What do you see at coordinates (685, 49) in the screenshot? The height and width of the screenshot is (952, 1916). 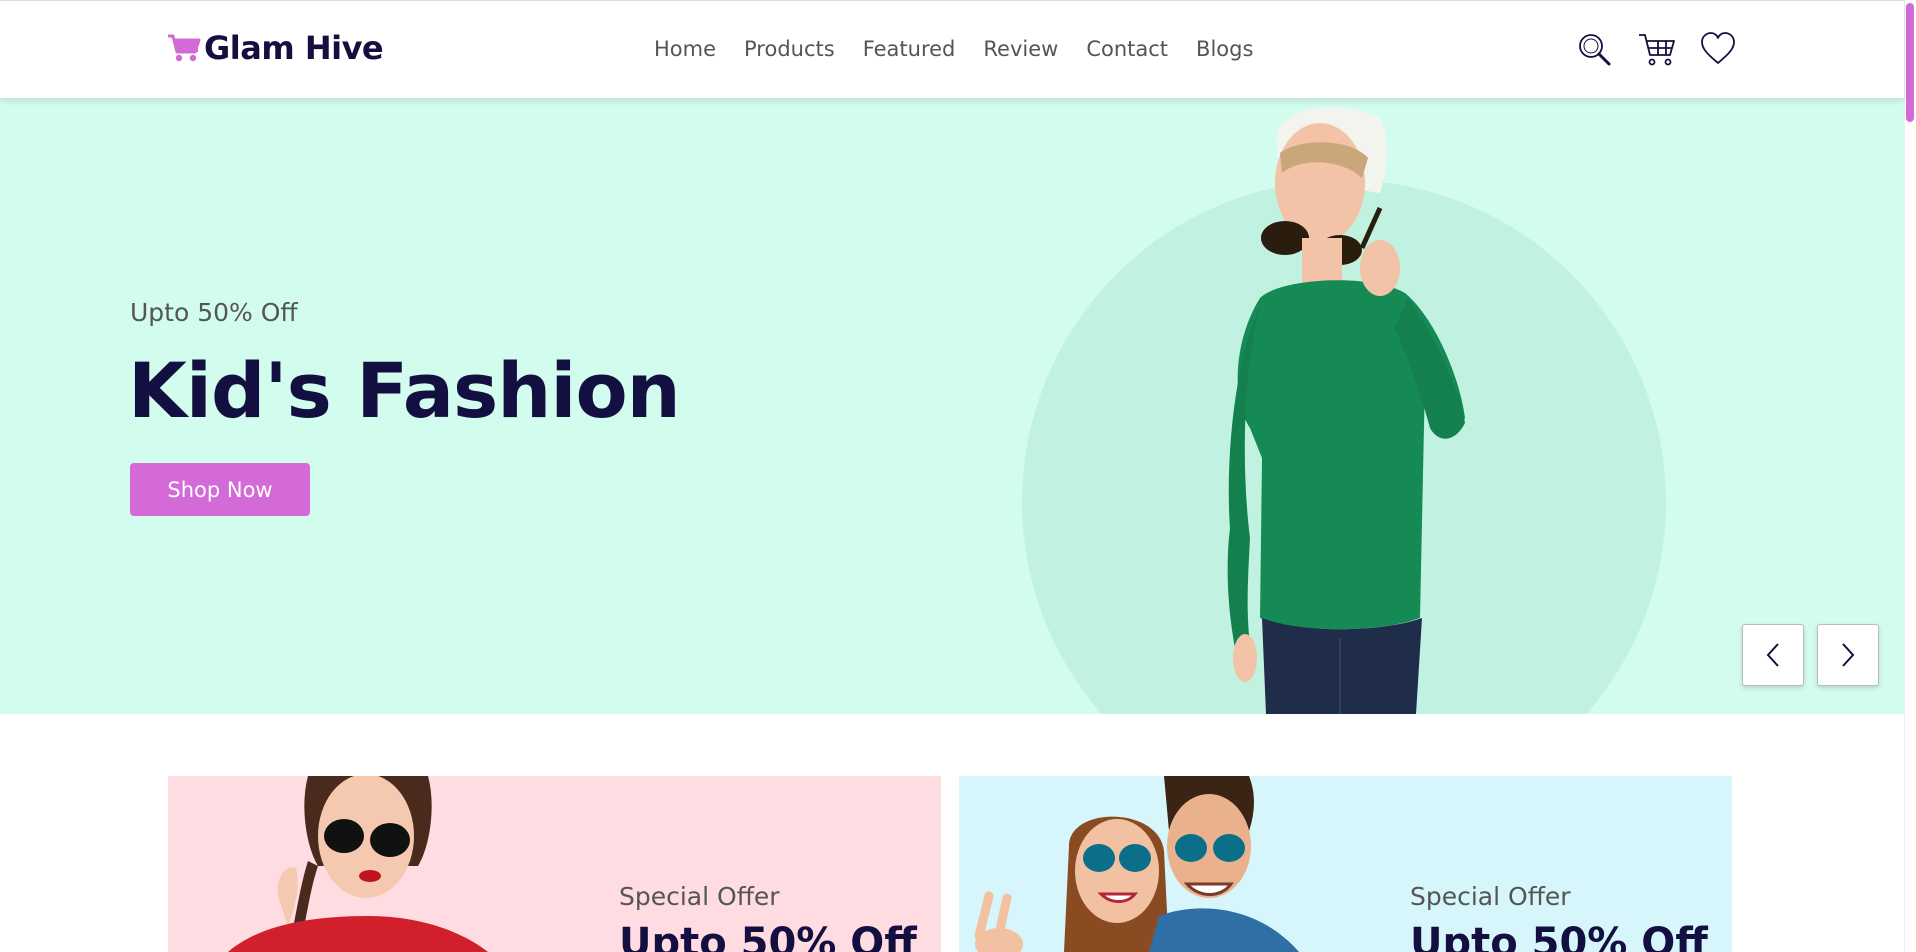 I see `nav-home: Home` at bounding box center [685, 49].